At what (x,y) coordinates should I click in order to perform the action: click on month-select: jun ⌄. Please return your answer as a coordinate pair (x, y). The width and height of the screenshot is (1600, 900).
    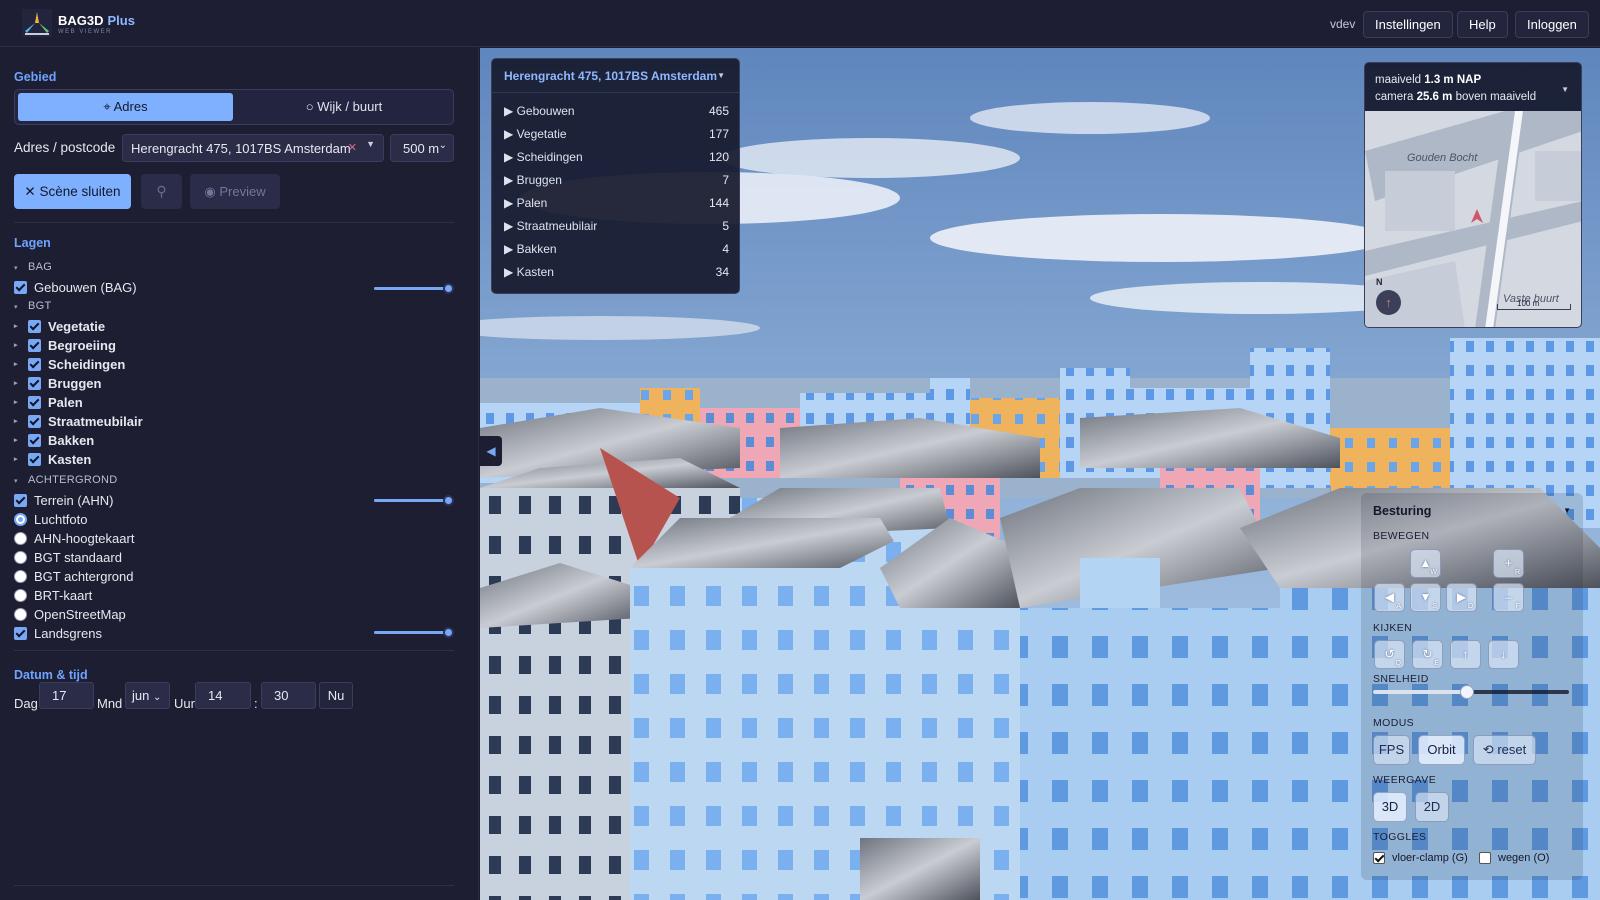
    Looking at the image, I should click on (147, 695).